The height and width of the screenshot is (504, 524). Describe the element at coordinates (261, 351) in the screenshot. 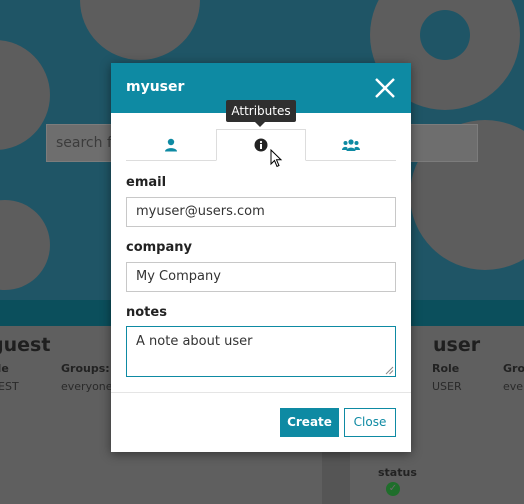

I see `notes-textarea: A note about user` at that location.